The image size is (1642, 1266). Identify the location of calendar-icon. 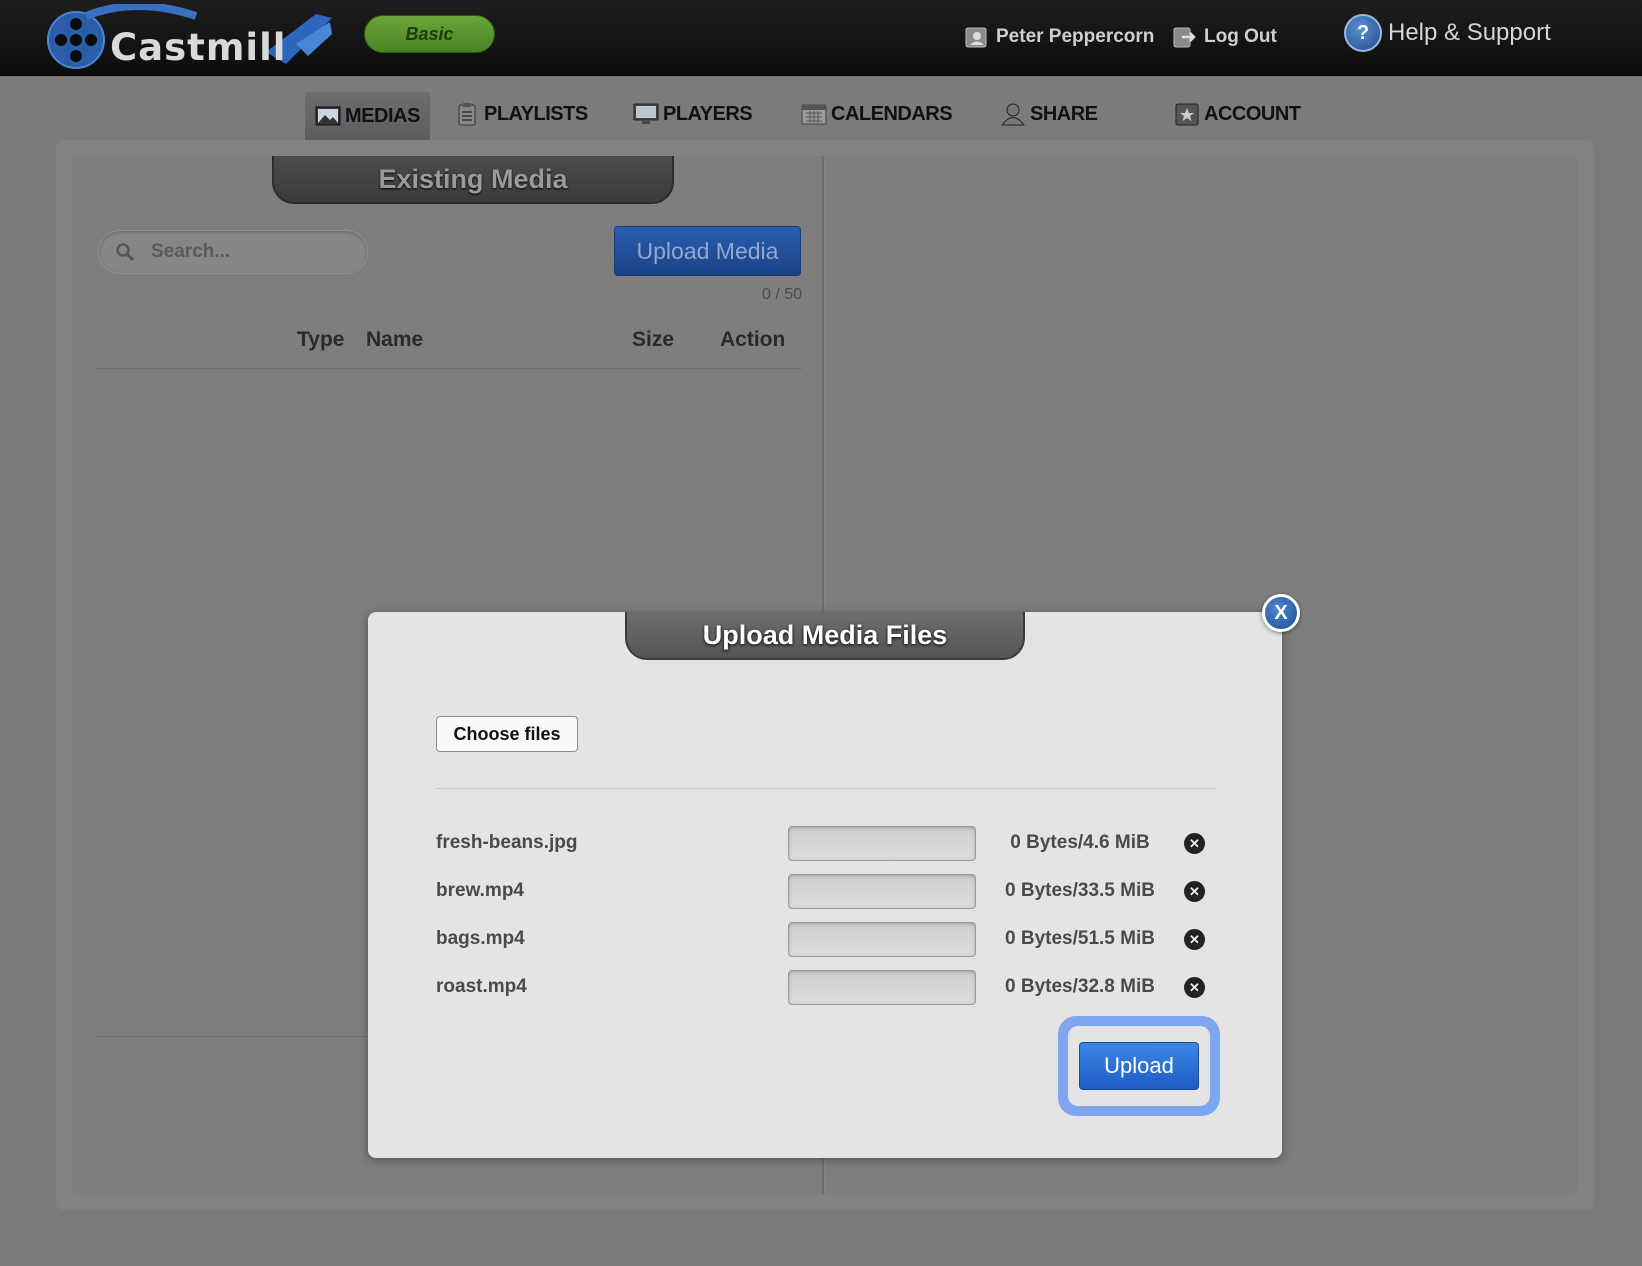
(814, 114).